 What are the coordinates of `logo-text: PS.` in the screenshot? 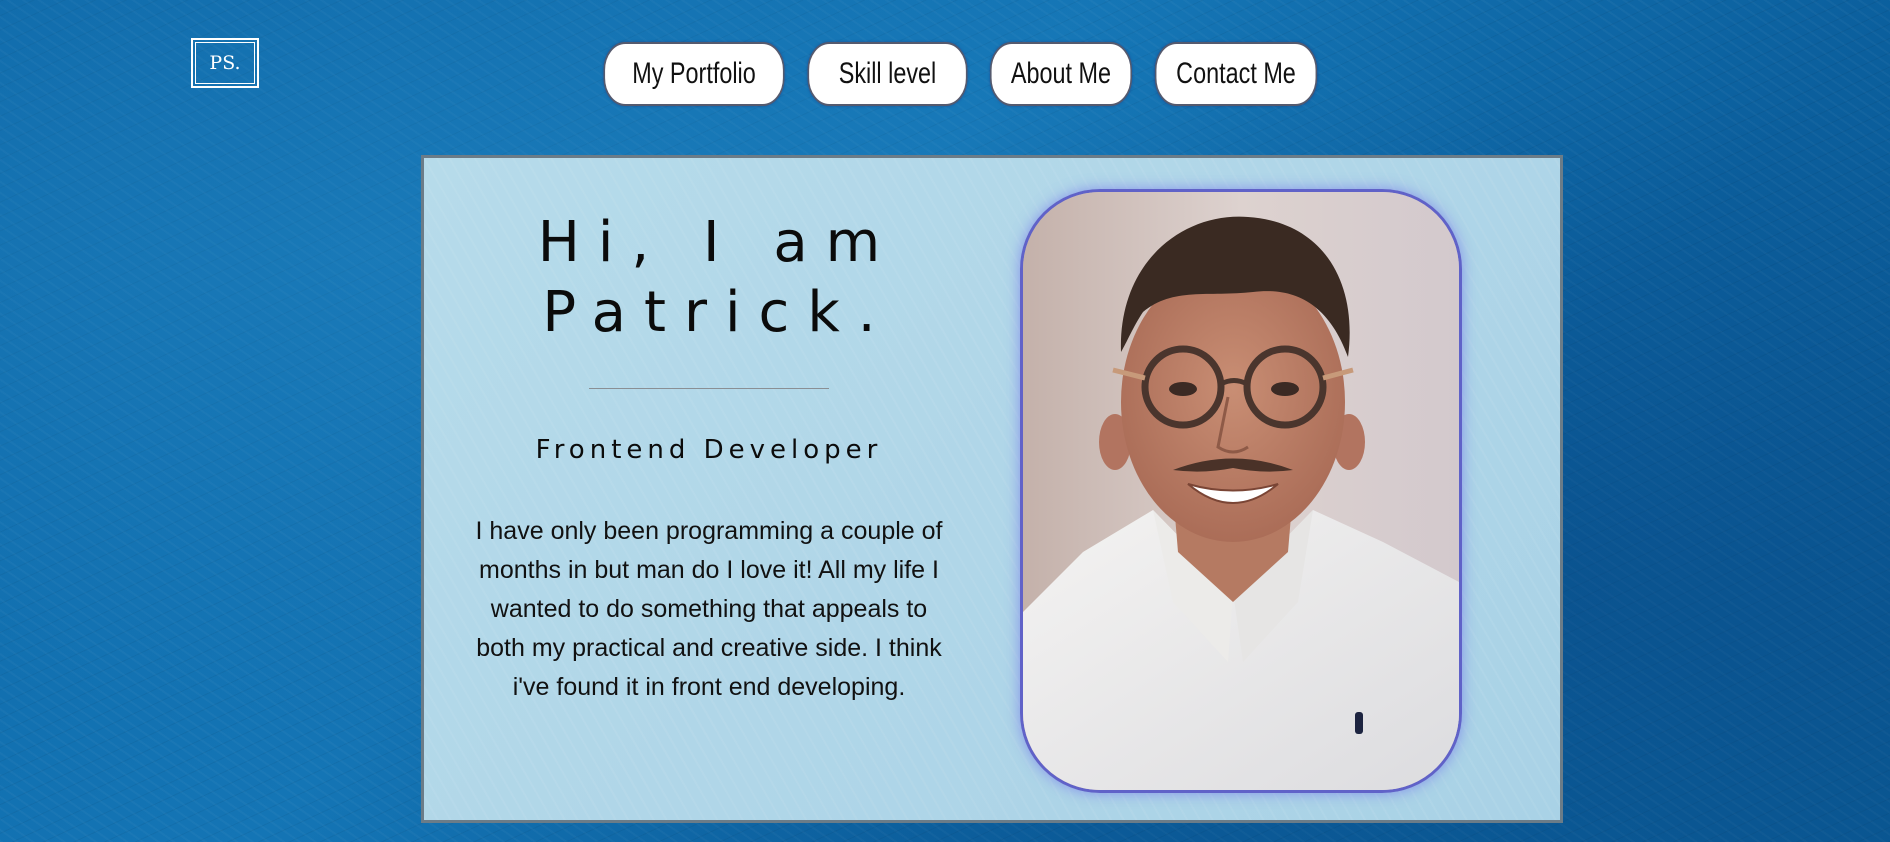 It's located at (225, 63).